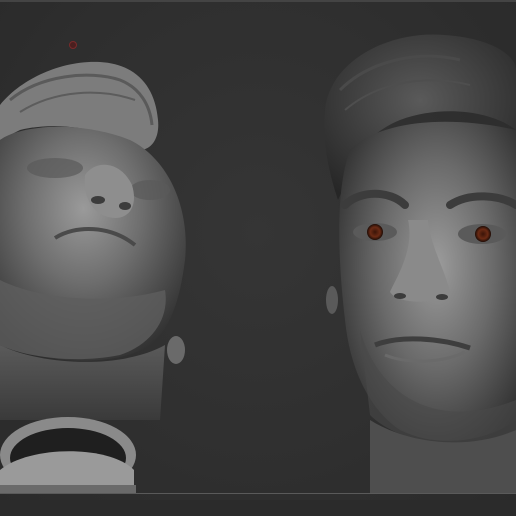 The width and height of the screenshot is (516, 516). I want to click on right-head-eye-right, so click(483, 234).